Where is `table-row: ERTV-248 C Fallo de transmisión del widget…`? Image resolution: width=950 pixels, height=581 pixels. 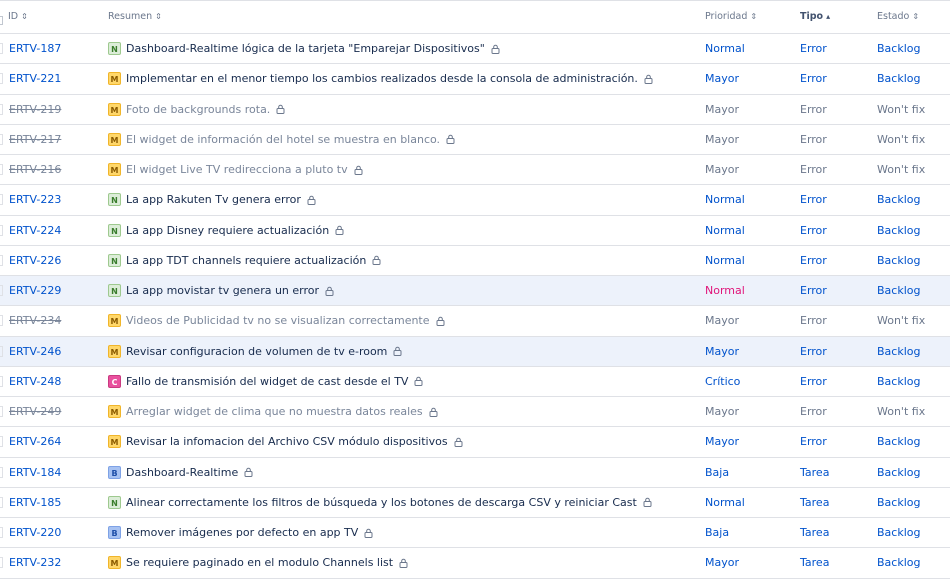
table-row: ERTV-248 C Fallo de transmisión del widget… is located at coordinates (475, 382).